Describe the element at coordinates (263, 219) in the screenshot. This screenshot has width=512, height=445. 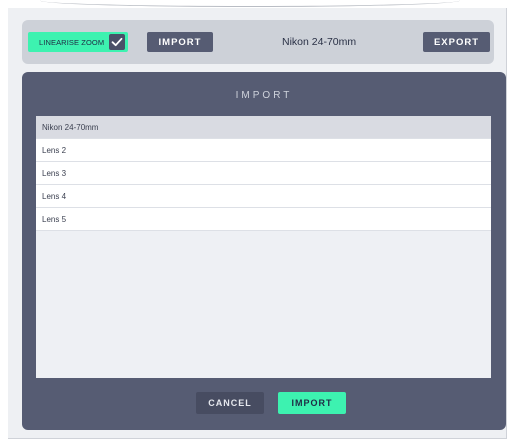
I see `list-item: Lens 5` at that location.